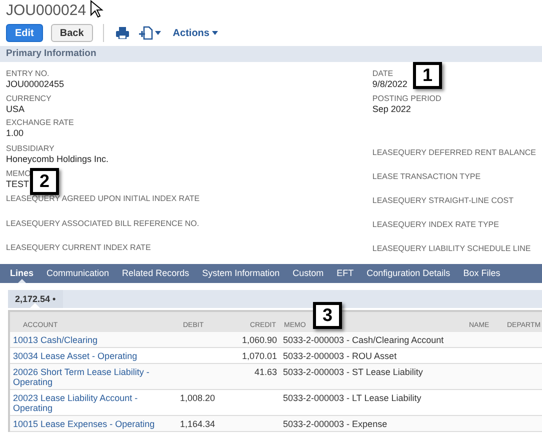  I want to click on section-header: Primary Information, so click(271, 54).